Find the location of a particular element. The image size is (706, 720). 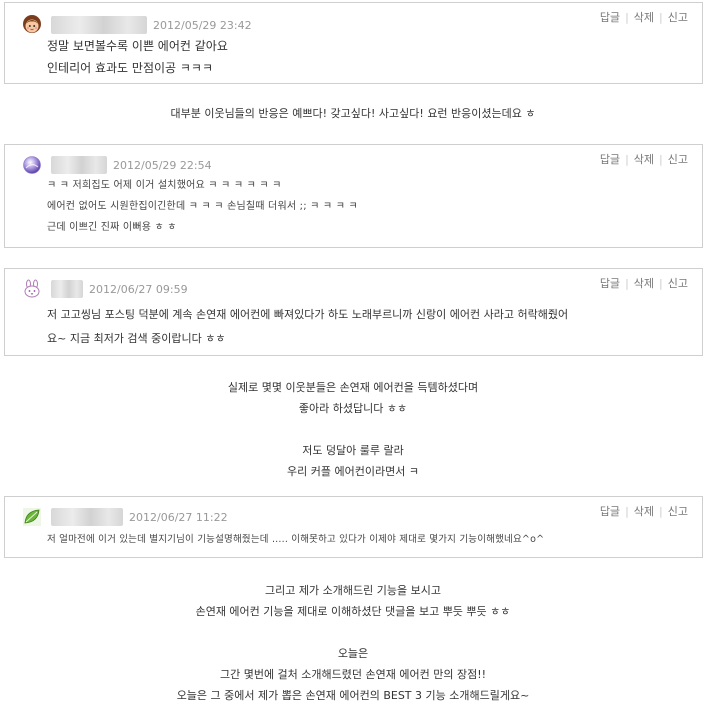

paragraph-line: 오늘은 is located at coordinates (353, 653).